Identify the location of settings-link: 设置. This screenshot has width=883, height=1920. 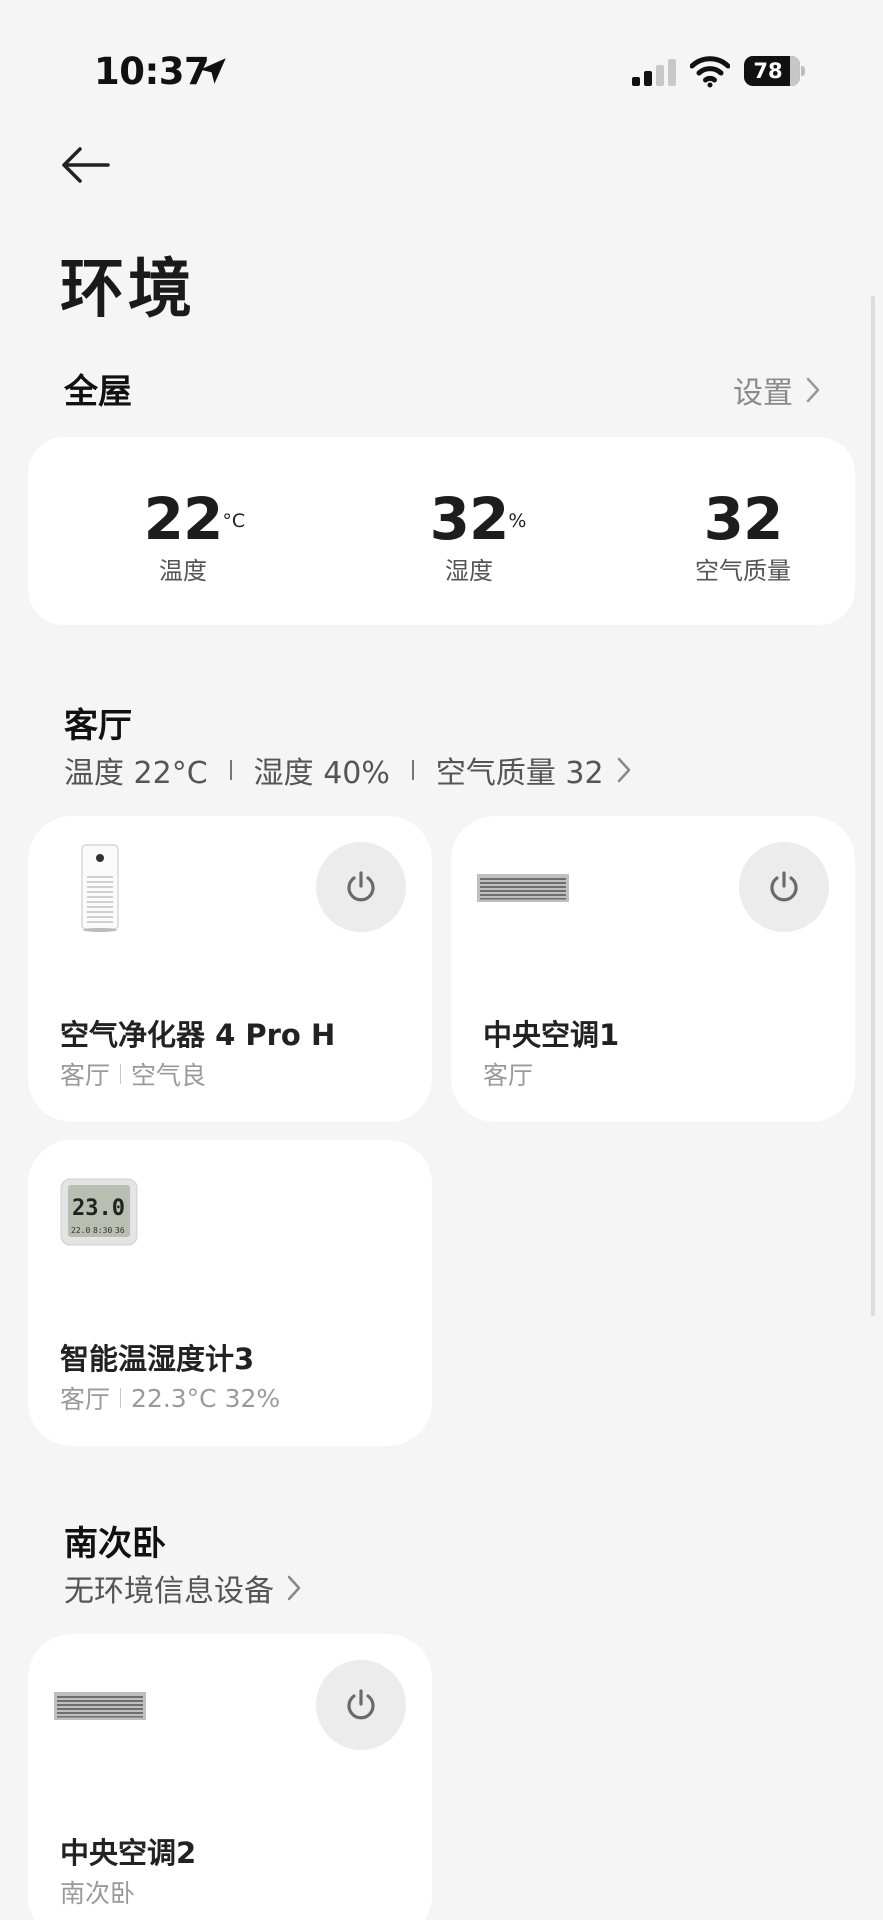
(777, 390).